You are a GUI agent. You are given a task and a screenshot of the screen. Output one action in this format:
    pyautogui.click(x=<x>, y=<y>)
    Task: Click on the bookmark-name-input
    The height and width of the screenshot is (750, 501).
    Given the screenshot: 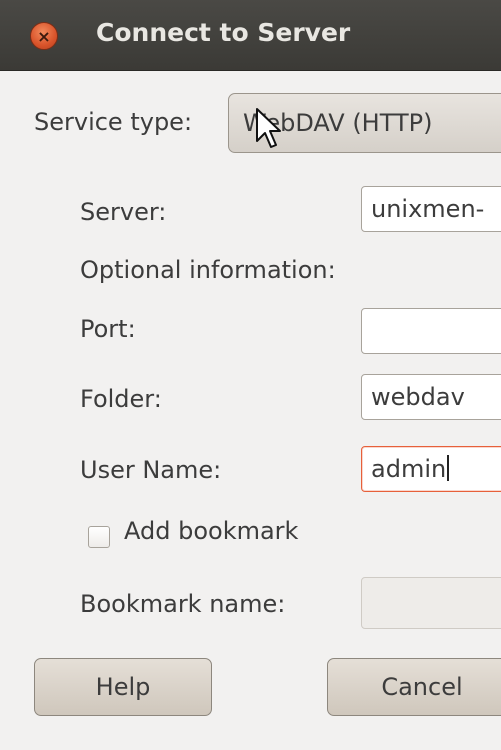 What is the action you would take?
    pyautogui.click(x=431, y=603)
    